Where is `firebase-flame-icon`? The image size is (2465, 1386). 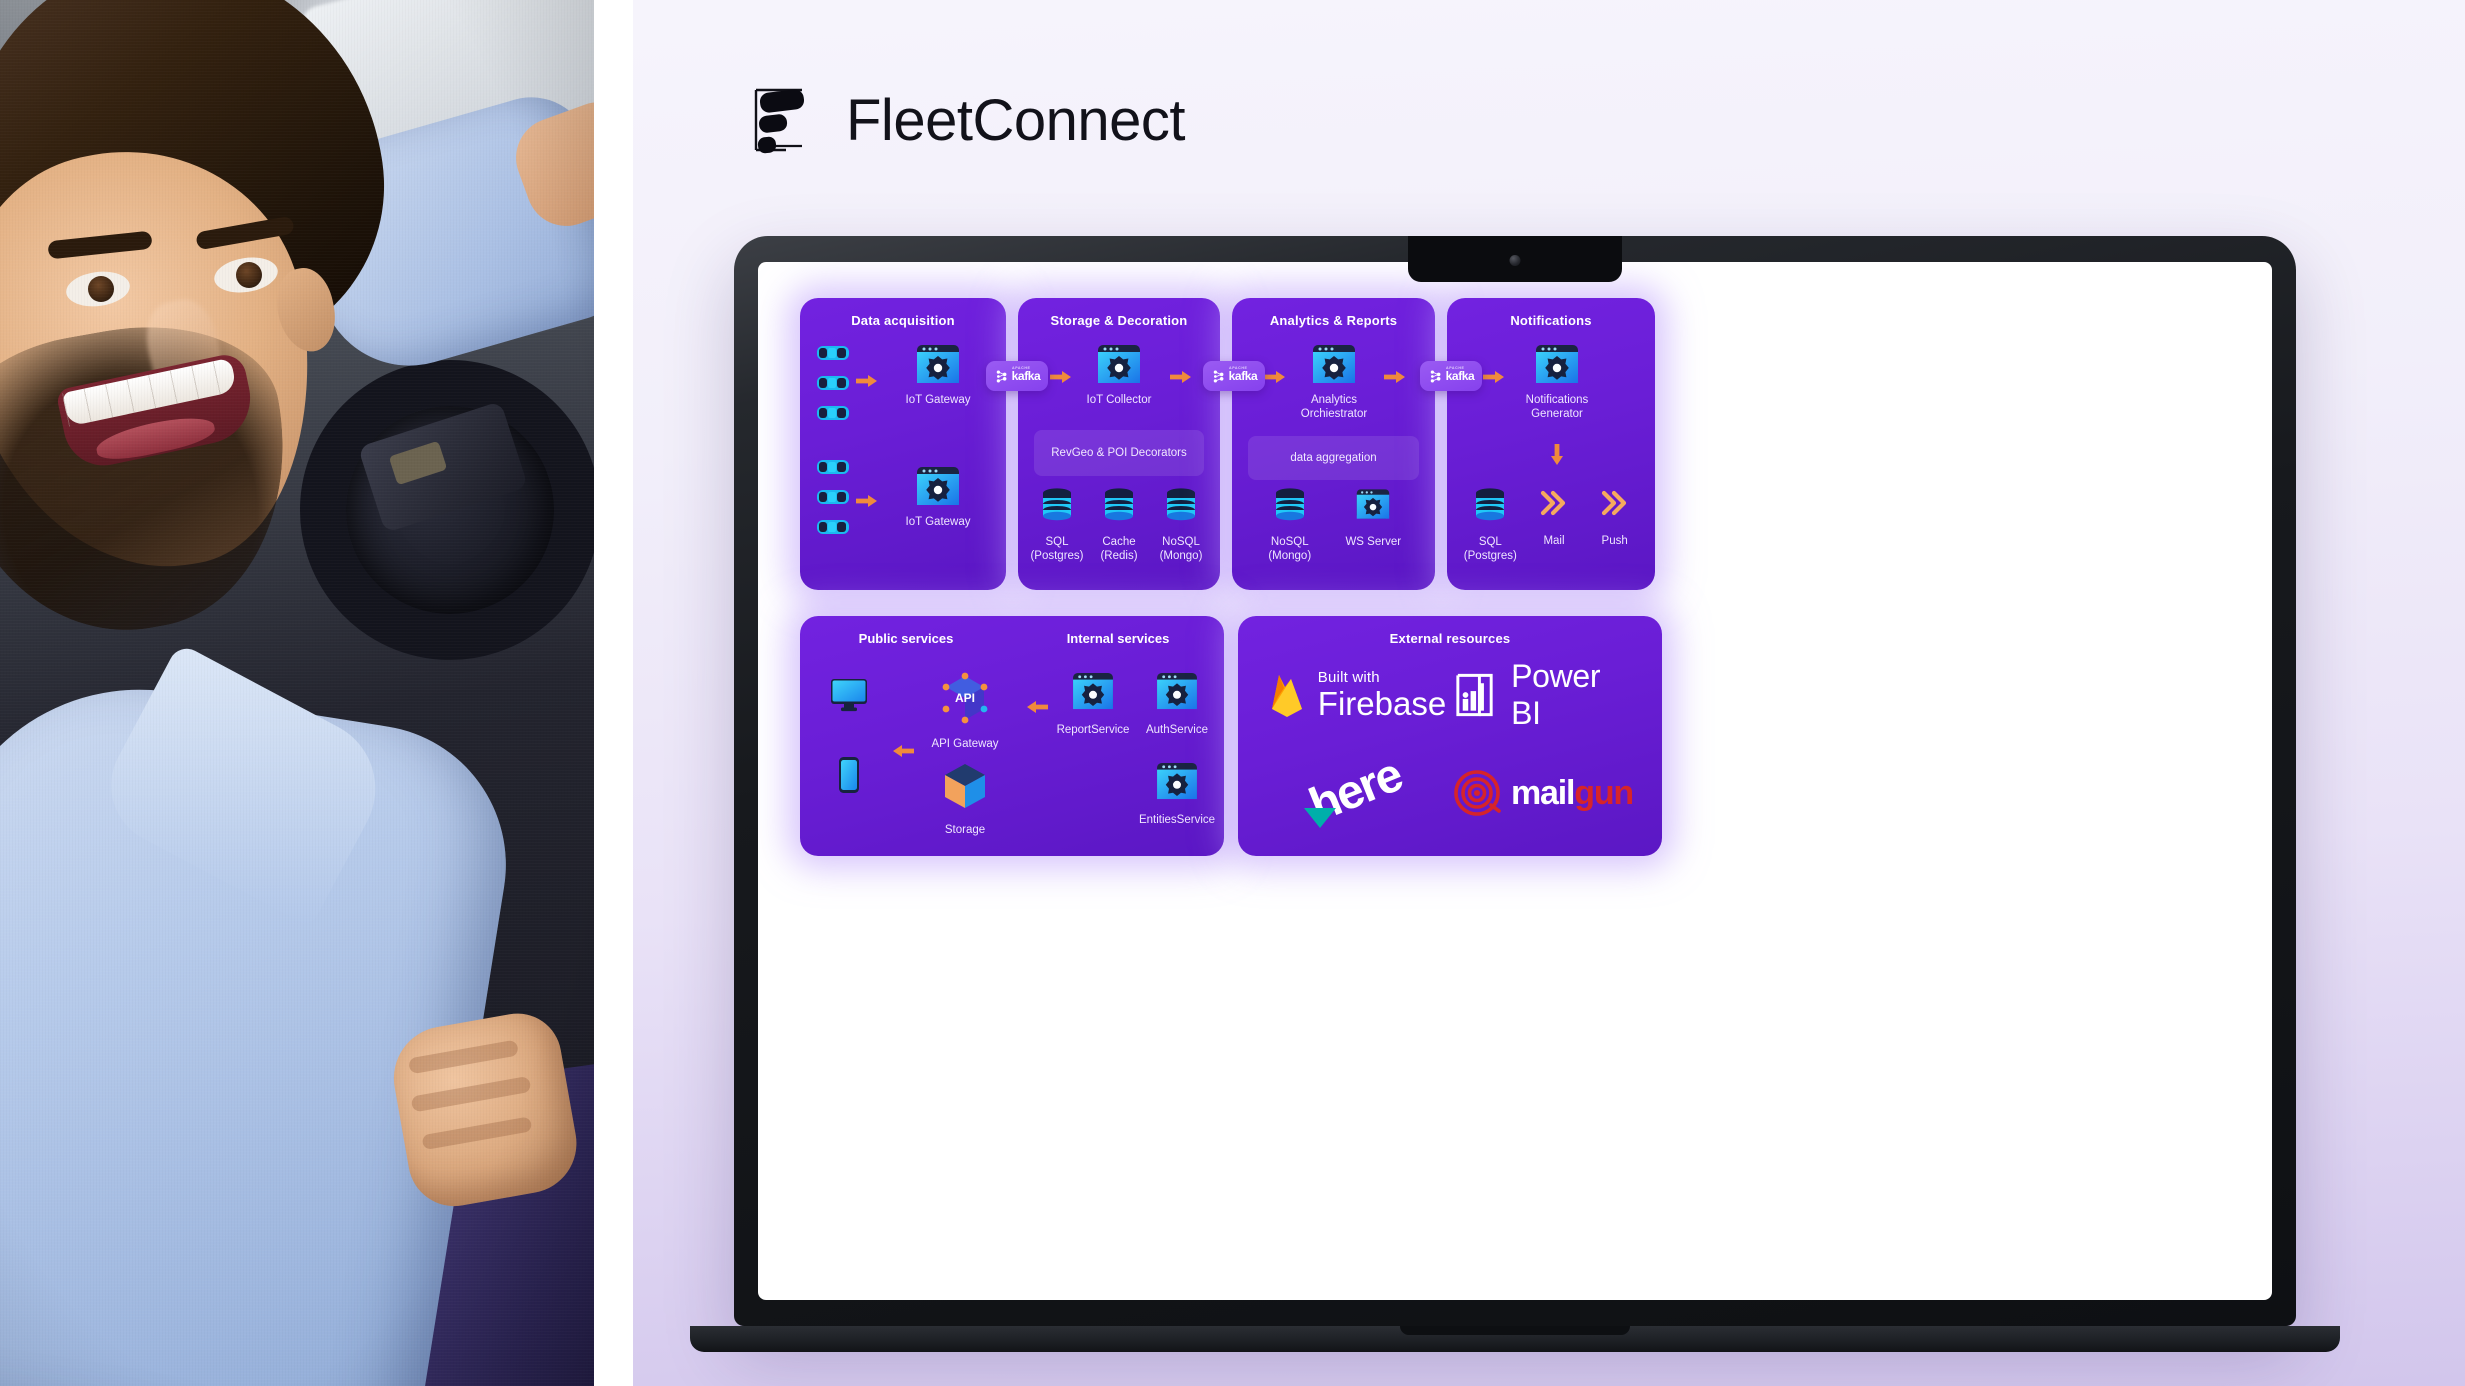
firebase-flame-icon is located at coordinates (1286, 696).